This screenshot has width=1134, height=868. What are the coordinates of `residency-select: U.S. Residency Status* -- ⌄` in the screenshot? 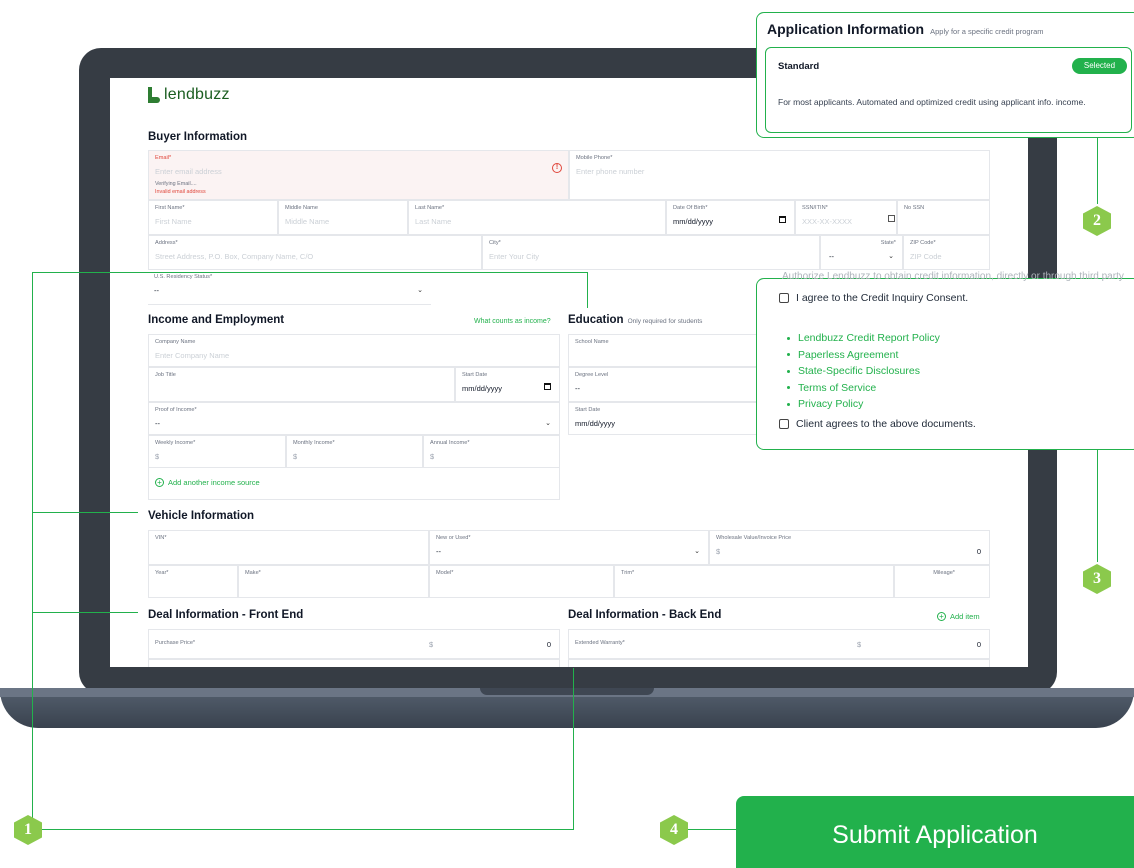 It's located at (289, 287).